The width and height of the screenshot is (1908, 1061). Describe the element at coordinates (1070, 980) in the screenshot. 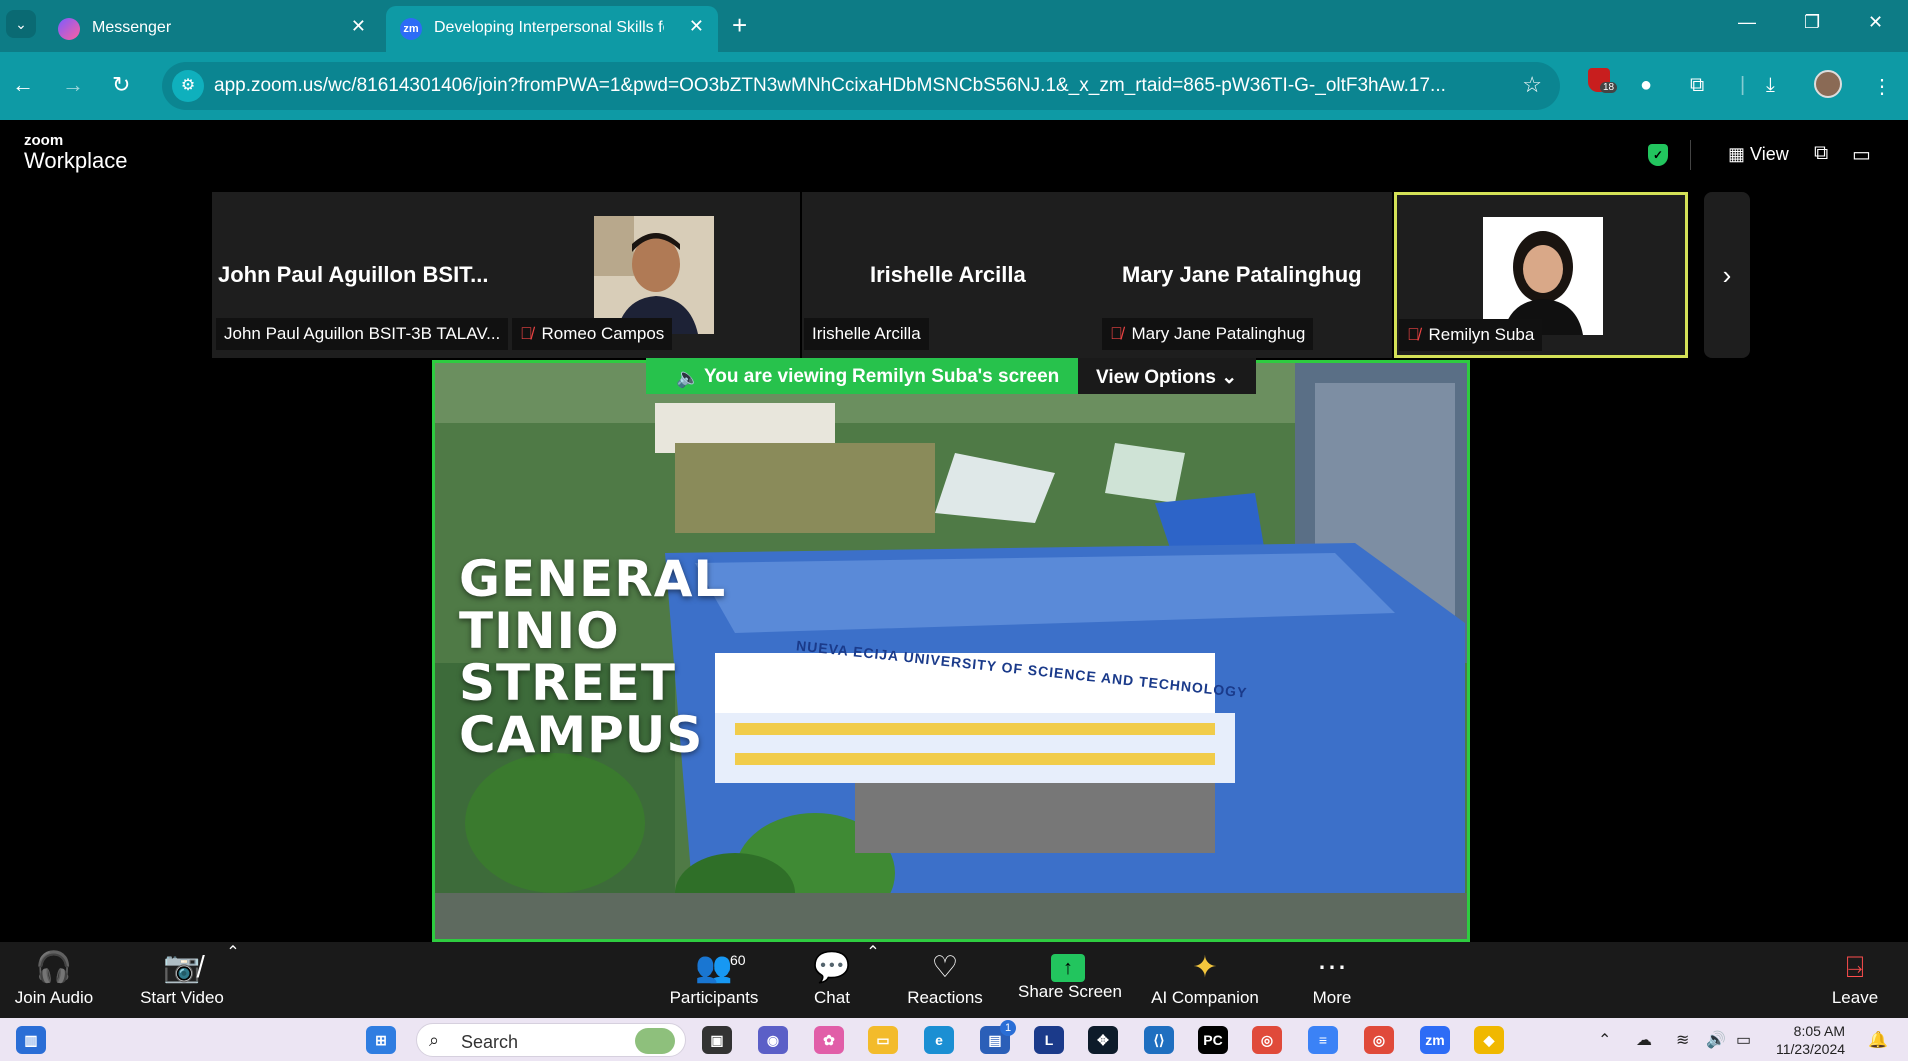

I see `share-screen-button: ↑ Share Screen` at that location.